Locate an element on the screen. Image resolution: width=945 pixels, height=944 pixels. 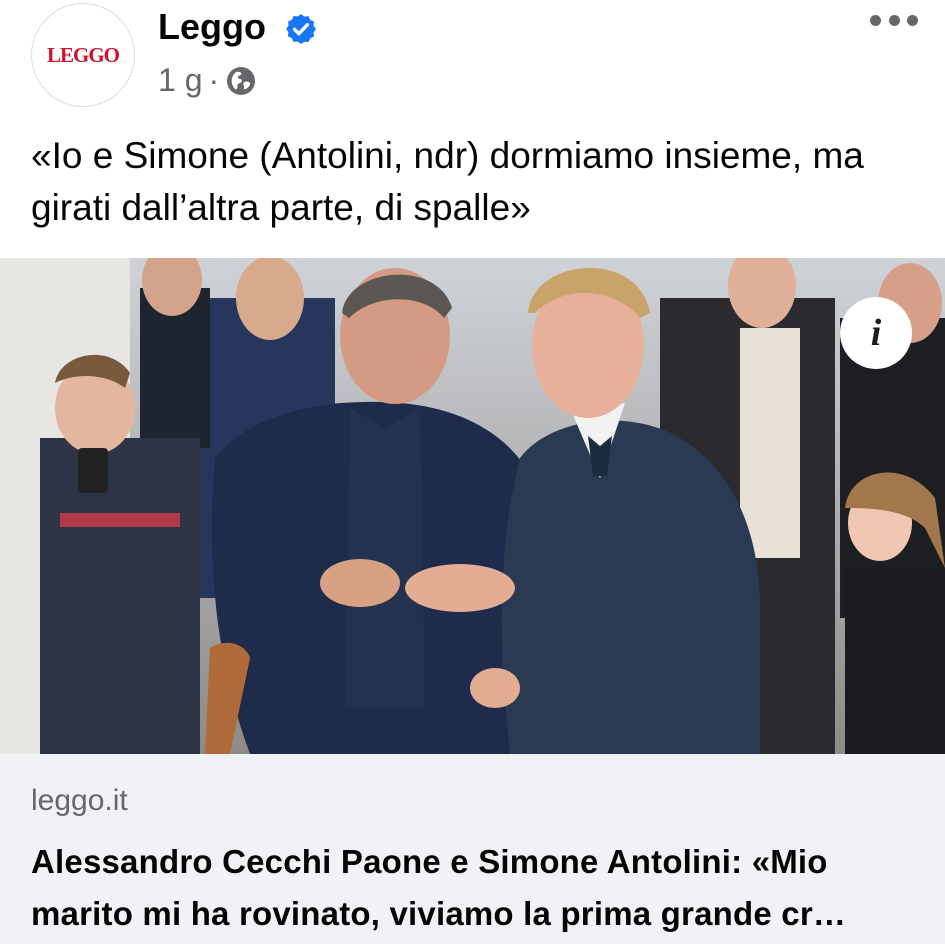
avatar-logo-text: LEGGO is located at coordinates (83, 54).